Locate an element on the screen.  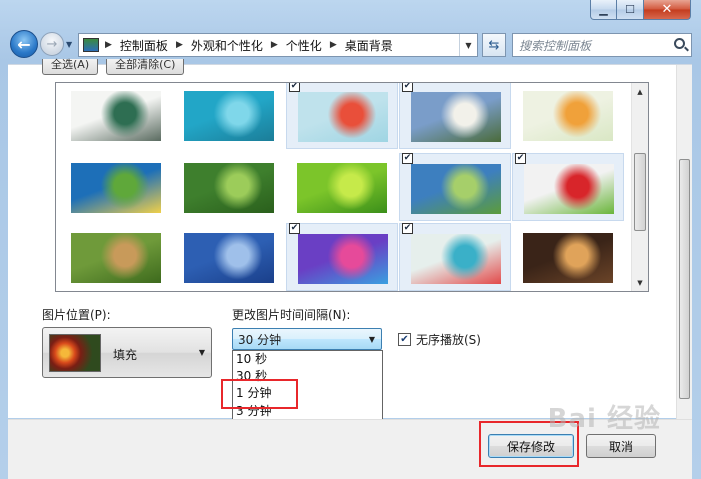
wallpaper-thumbnail-green-drops is located at coordinates (342, 187).